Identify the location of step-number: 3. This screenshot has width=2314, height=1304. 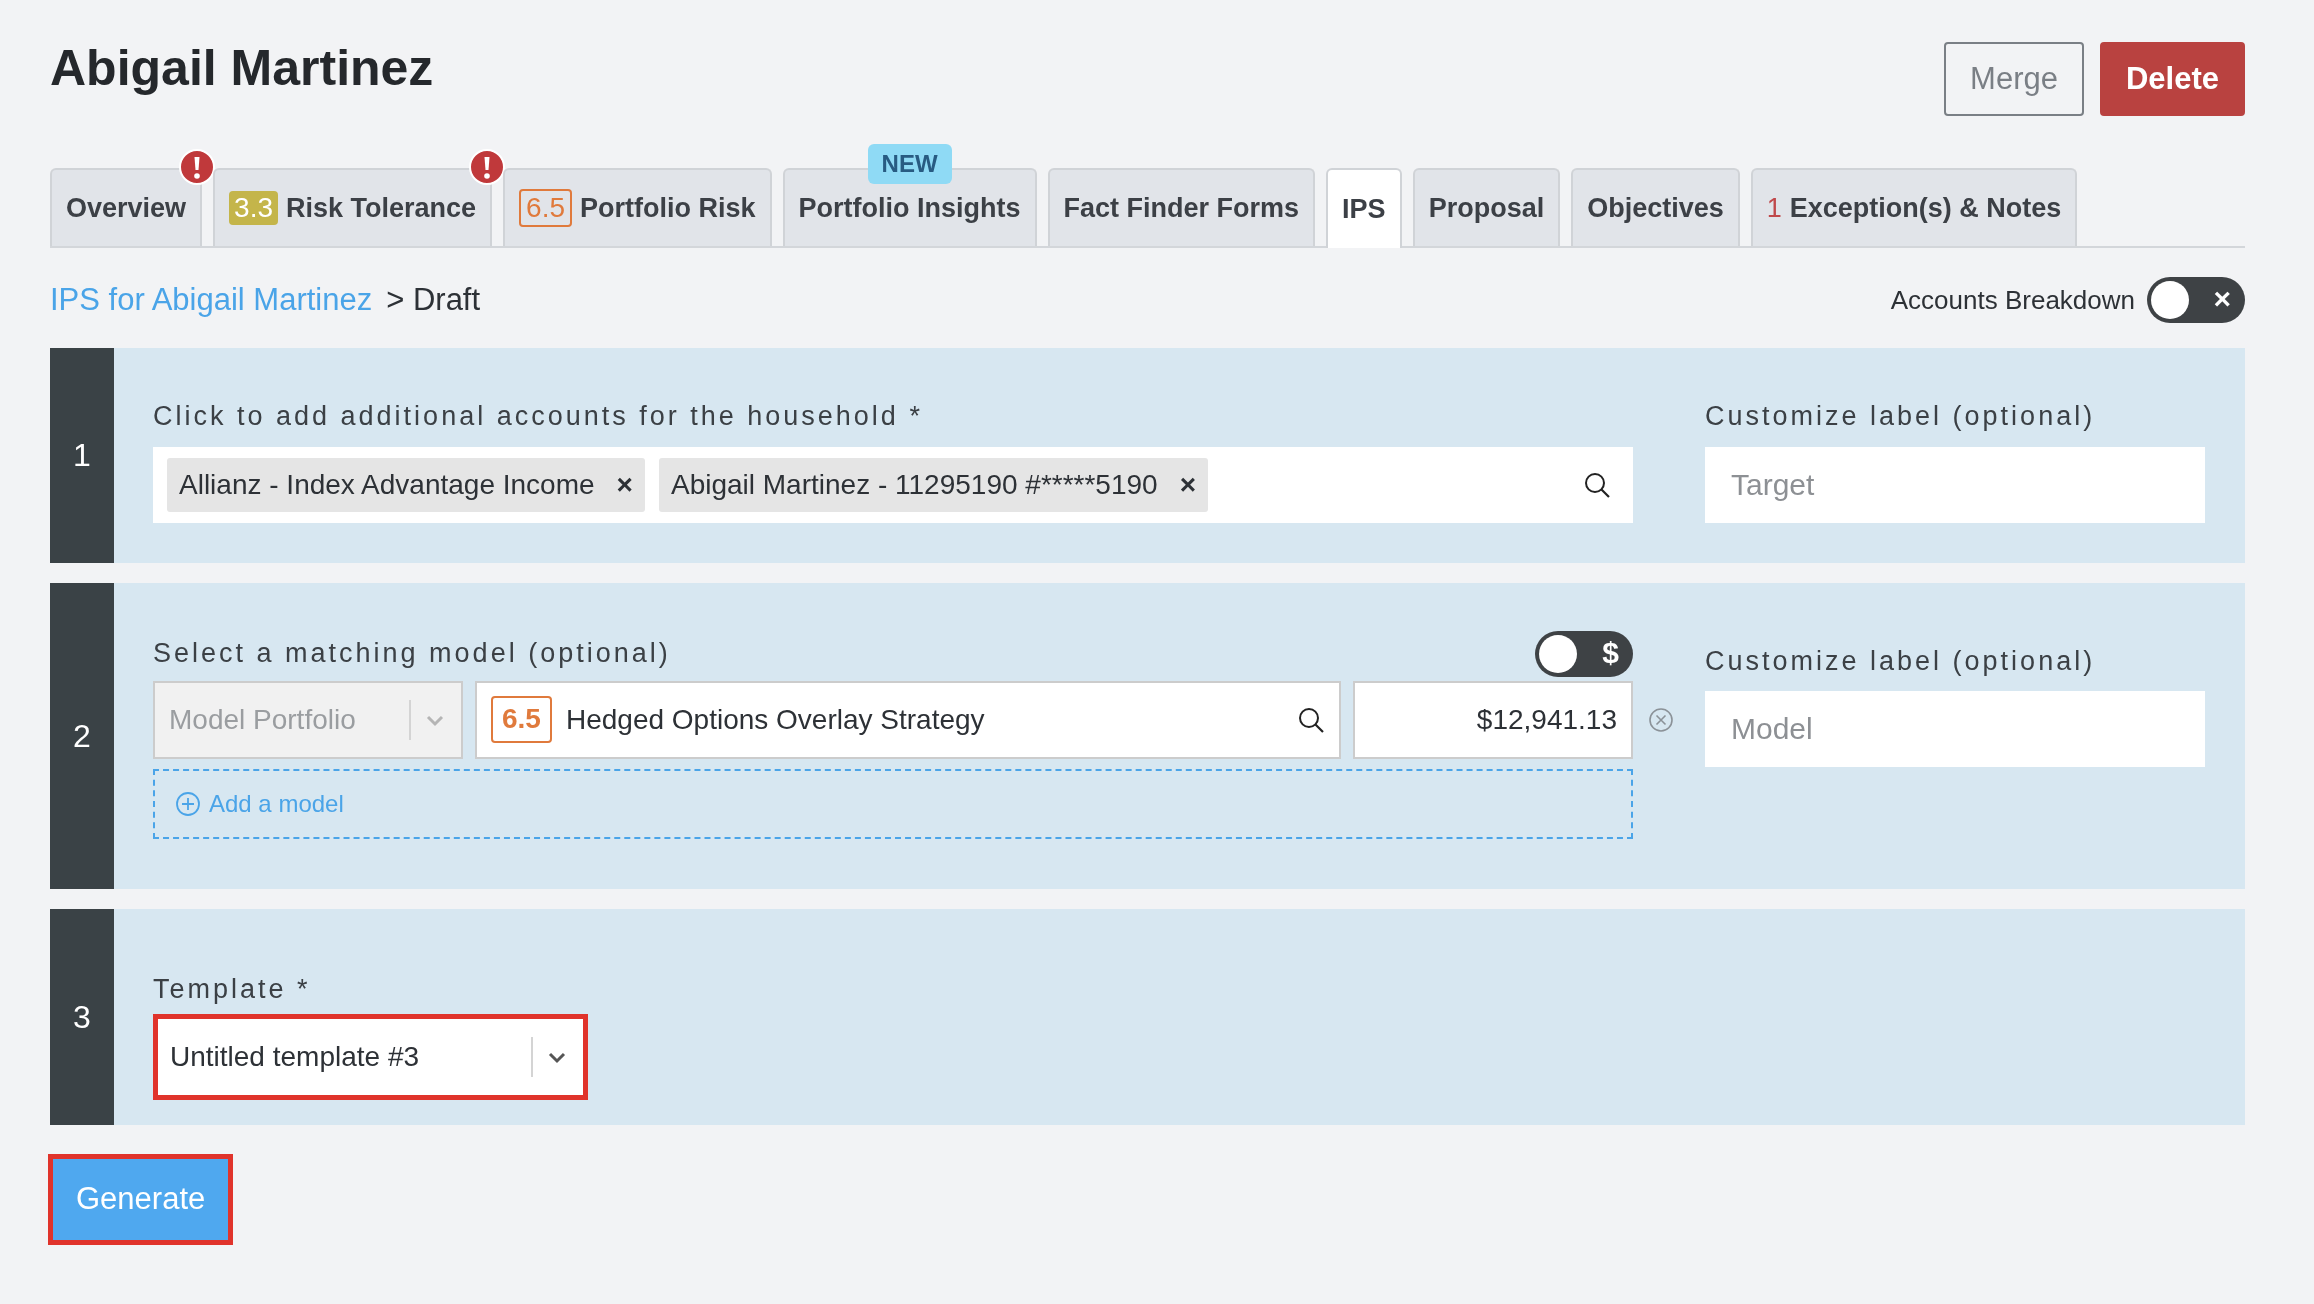
(82, 1016).